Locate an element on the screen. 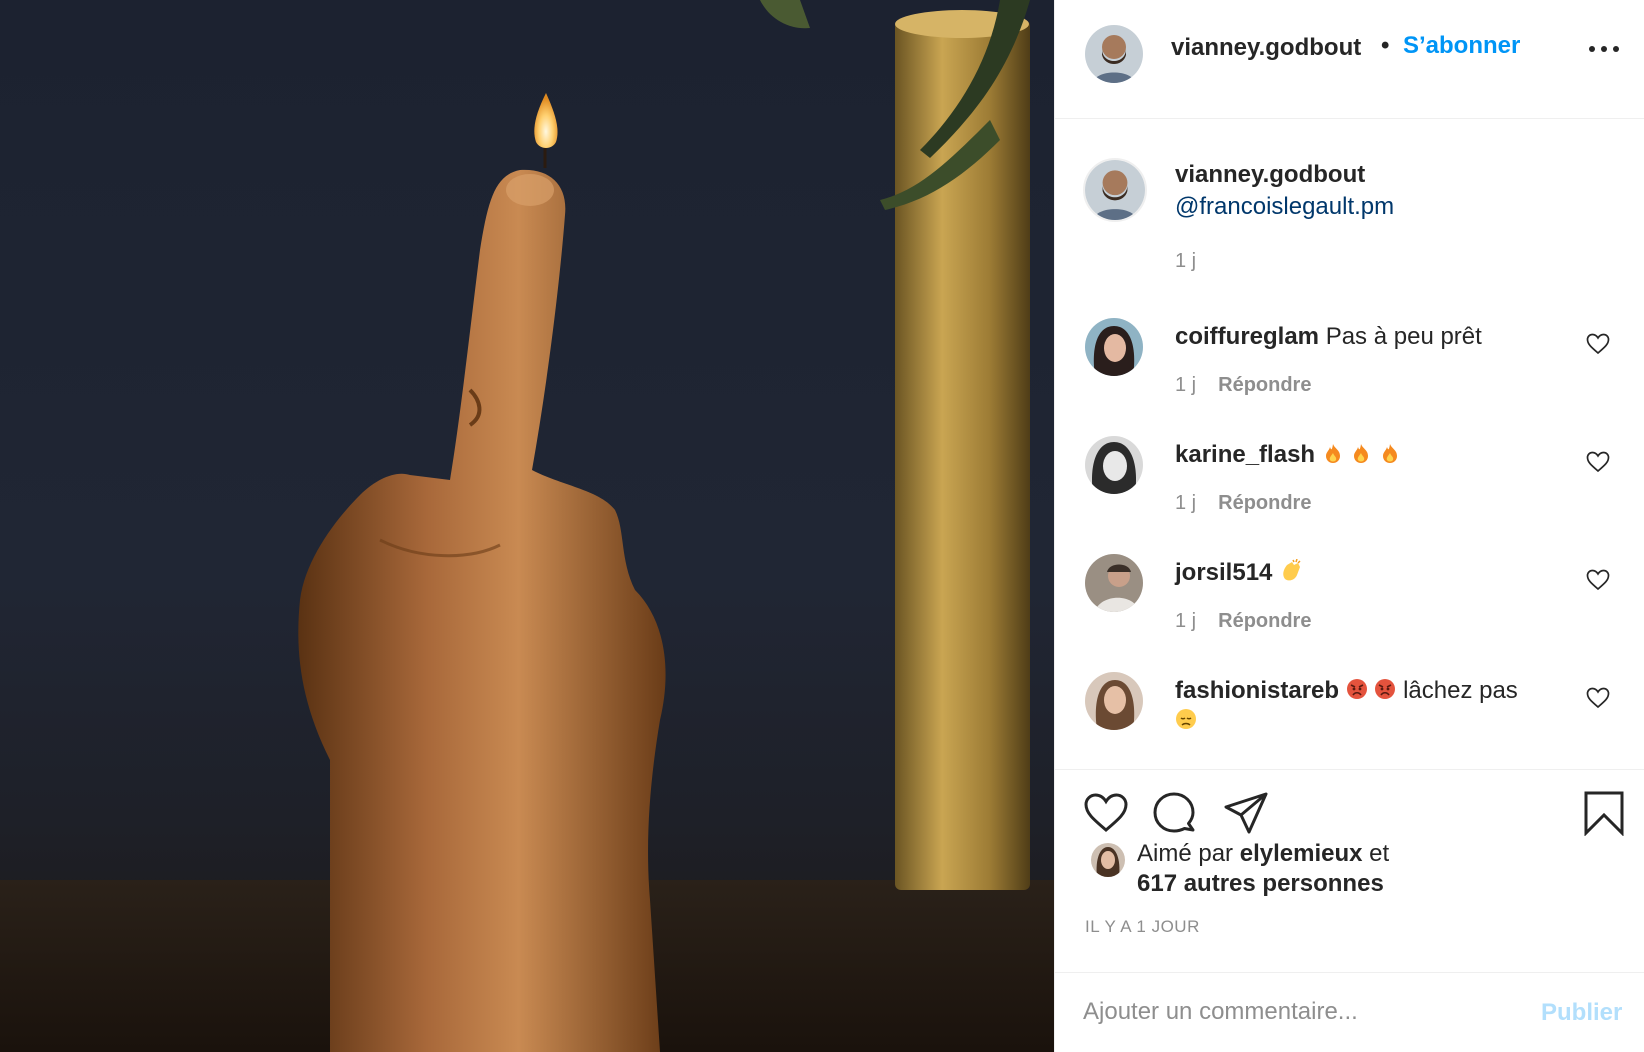  share-paper-plane-icon is located at coordinates (1246, 813).